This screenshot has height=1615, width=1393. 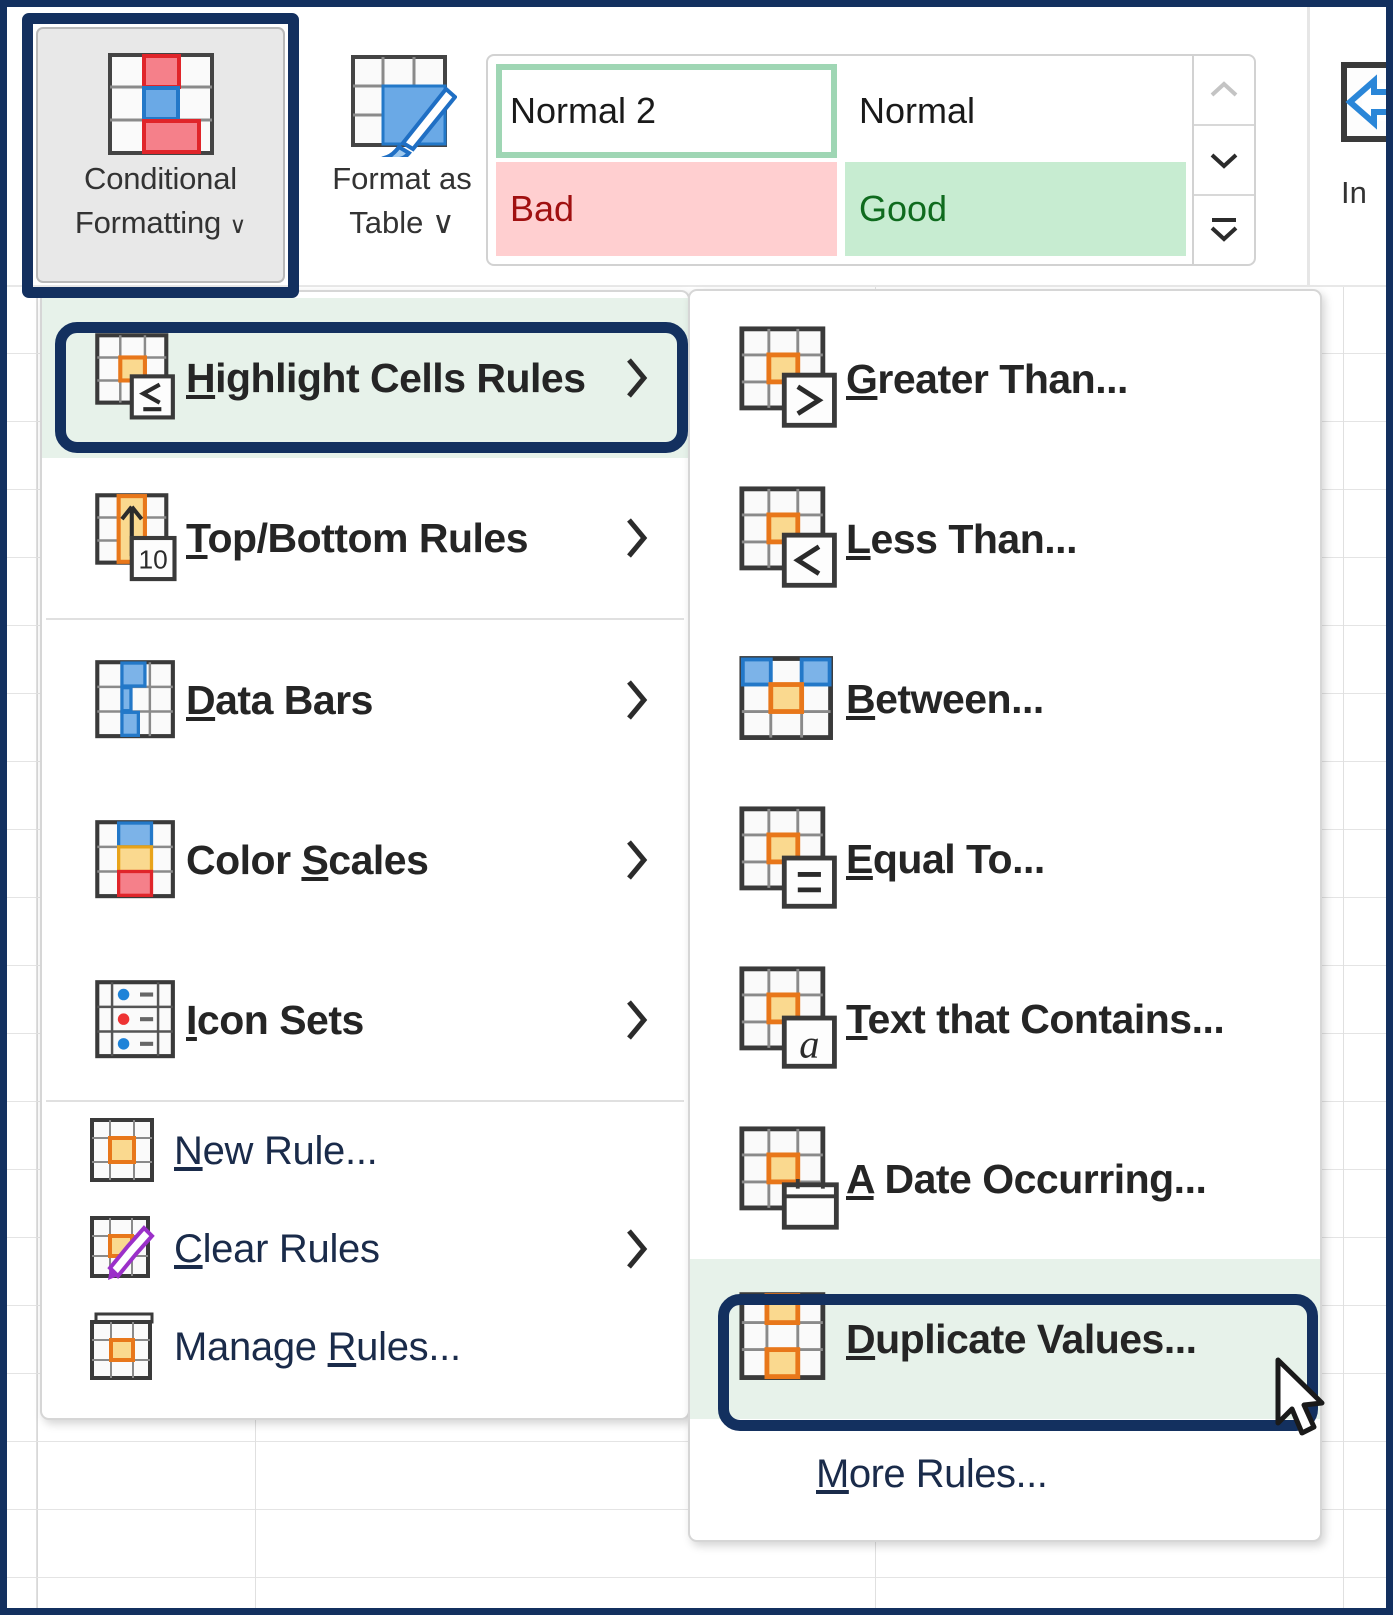 What do you see at coordinates (792, 379) in the screenshot?
I see `greater-than-icon` at bounding box center [792, 379].